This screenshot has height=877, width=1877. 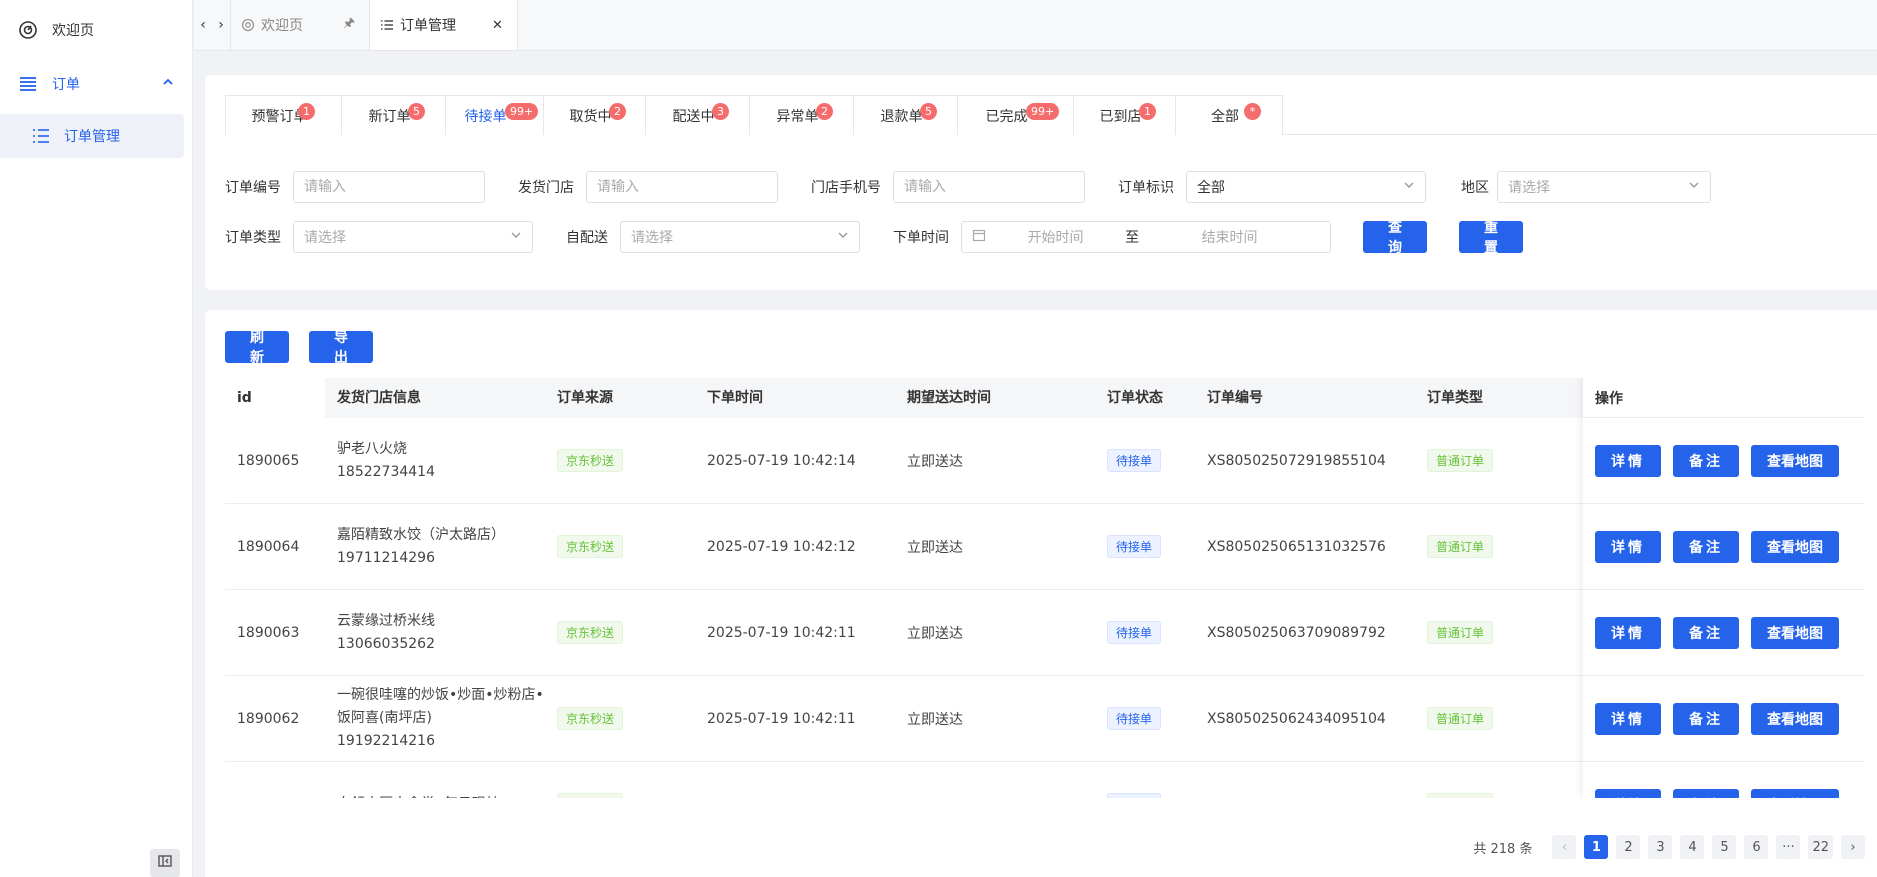 What do you see at coordinates (275, 398) in the screenshot?
I see `column-header: id` at bounding box center [275, 398].